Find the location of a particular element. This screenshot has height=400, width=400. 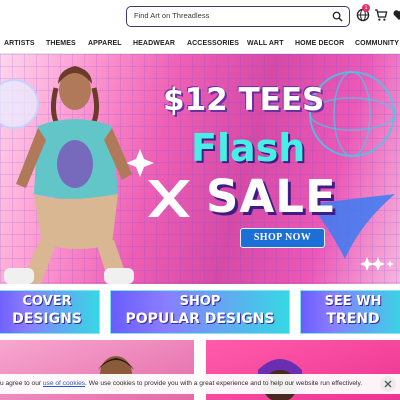

top-bar: Find Art on Threadless 1 is located at coordinates (200, 17).